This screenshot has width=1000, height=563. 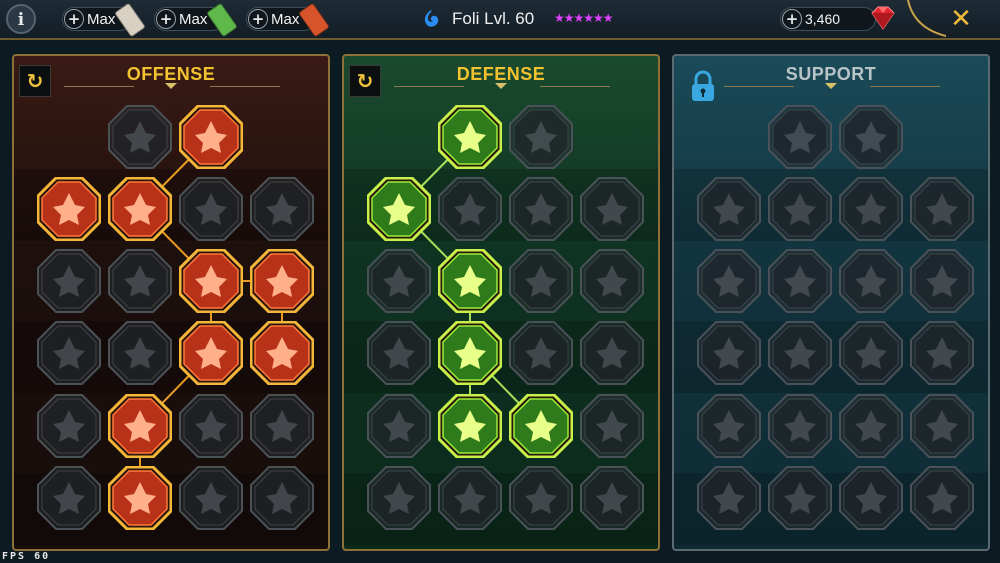 I want to click on skill-node-sun-skull, so click(x=541, y=426).